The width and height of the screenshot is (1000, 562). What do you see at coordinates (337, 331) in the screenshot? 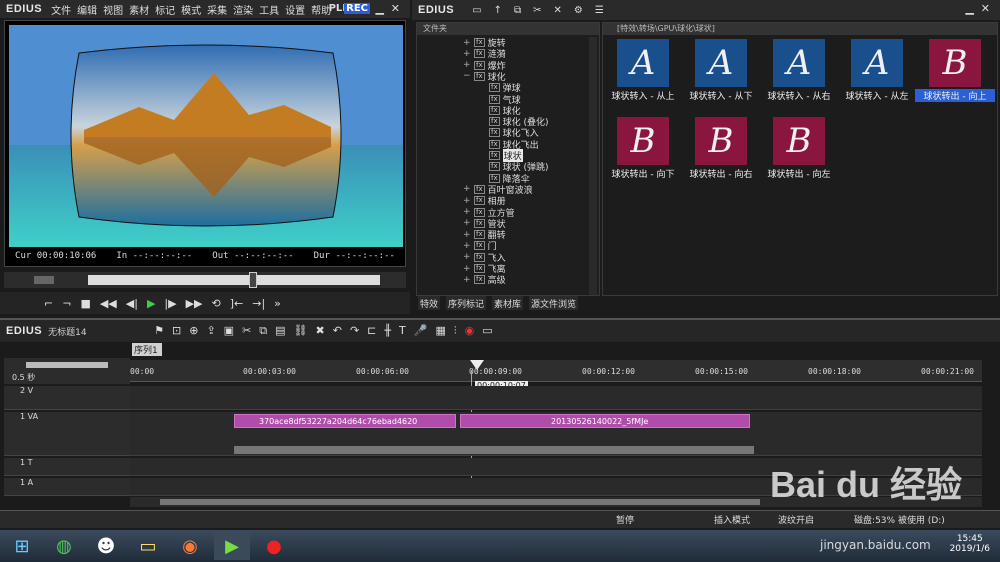
I see `undo-icon: ↶` at bounding box center [337, 331].